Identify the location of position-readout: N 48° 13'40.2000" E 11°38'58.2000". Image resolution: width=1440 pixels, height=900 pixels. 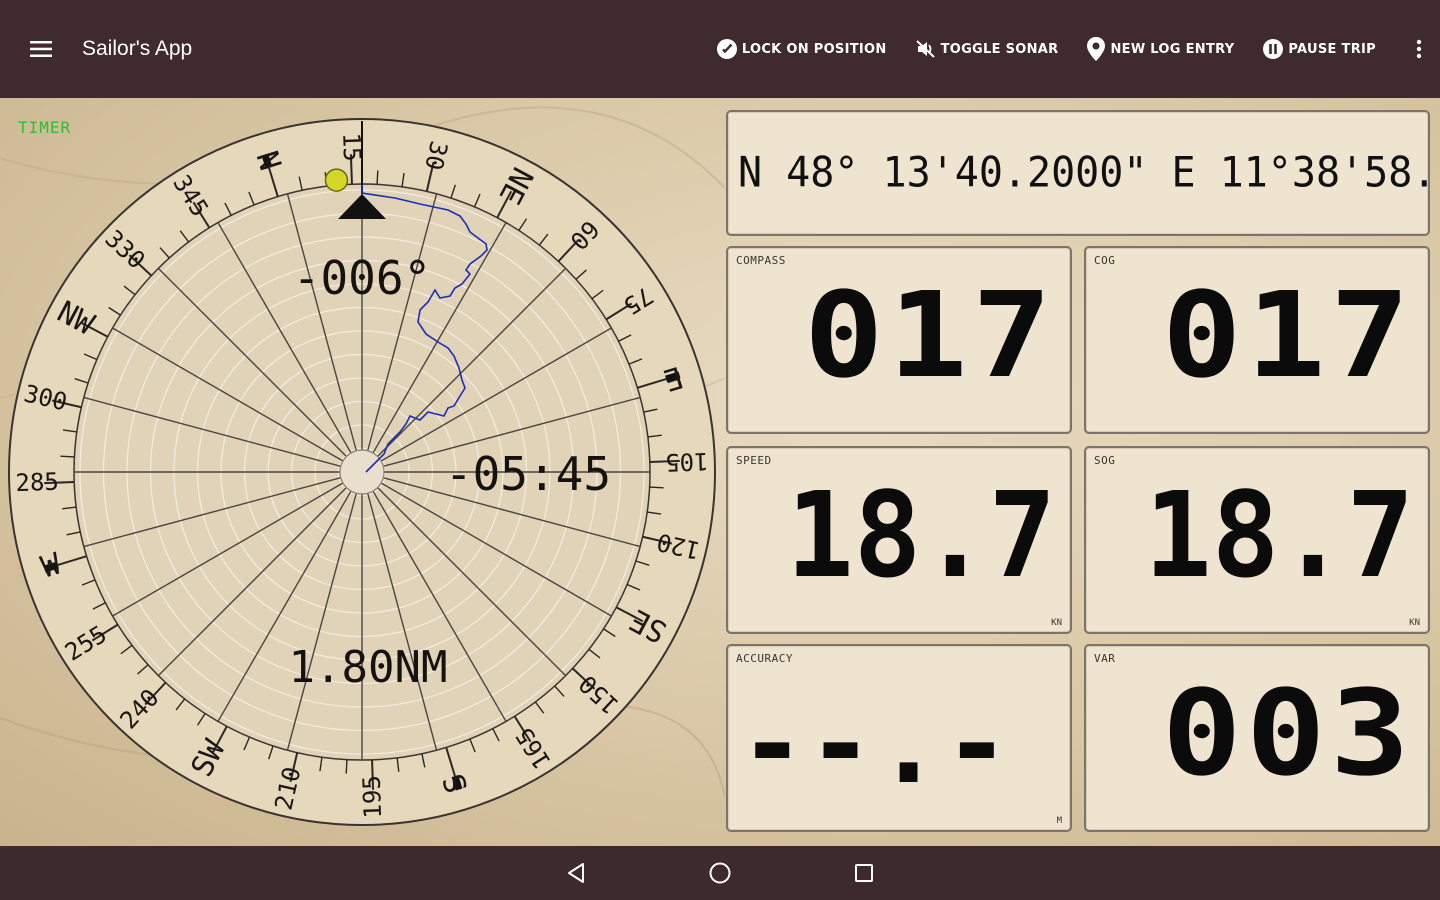
(1083, 173).